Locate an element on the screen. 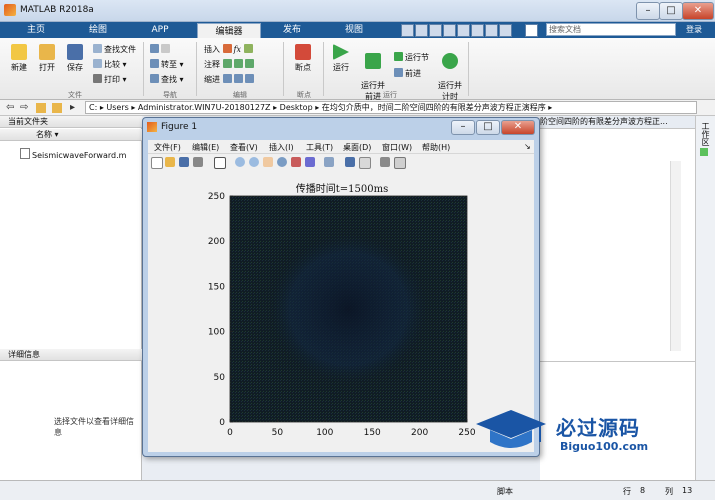  save-button: 保存 is located at coordinates (75, 58).